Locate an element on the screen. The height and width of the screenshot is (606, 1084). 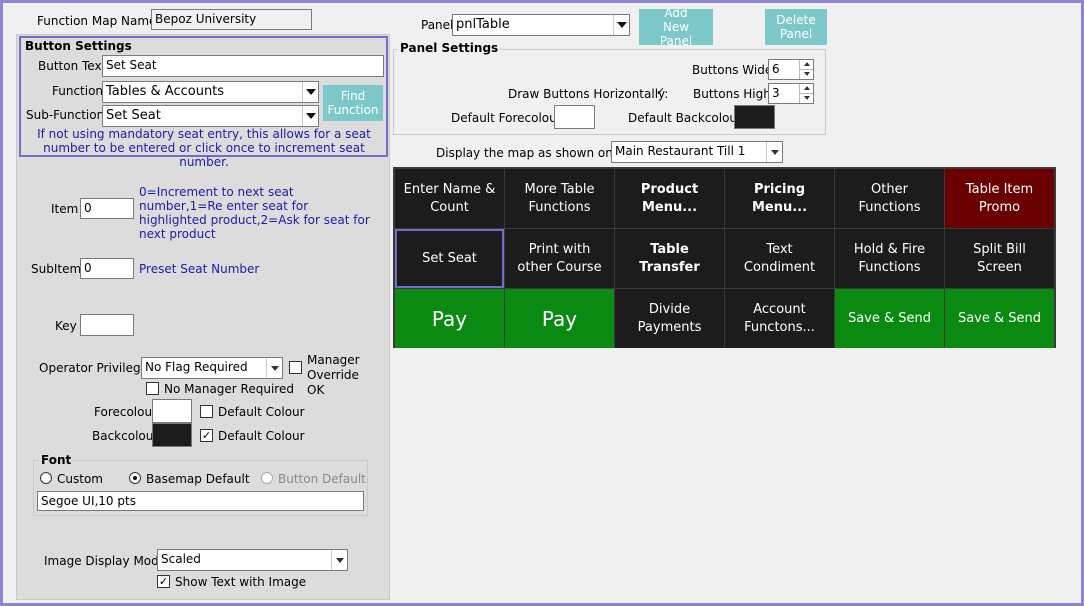
font-custom-label: Custom is located at coordinates (80, 479).